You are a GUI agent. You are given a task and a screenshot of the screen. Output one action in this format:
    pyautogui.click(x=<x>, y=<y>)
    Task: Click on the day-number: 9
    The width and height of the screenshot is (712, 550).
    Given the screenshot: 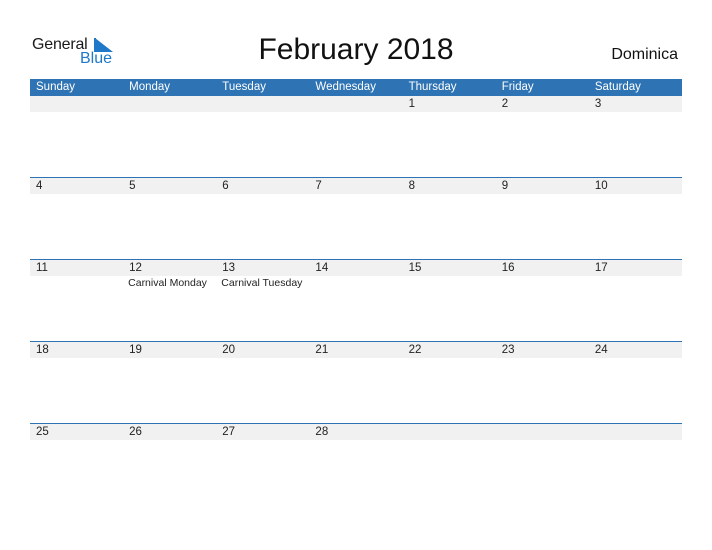 What is the action you would take?
    pyautogui.click(x=505, y=186)
    